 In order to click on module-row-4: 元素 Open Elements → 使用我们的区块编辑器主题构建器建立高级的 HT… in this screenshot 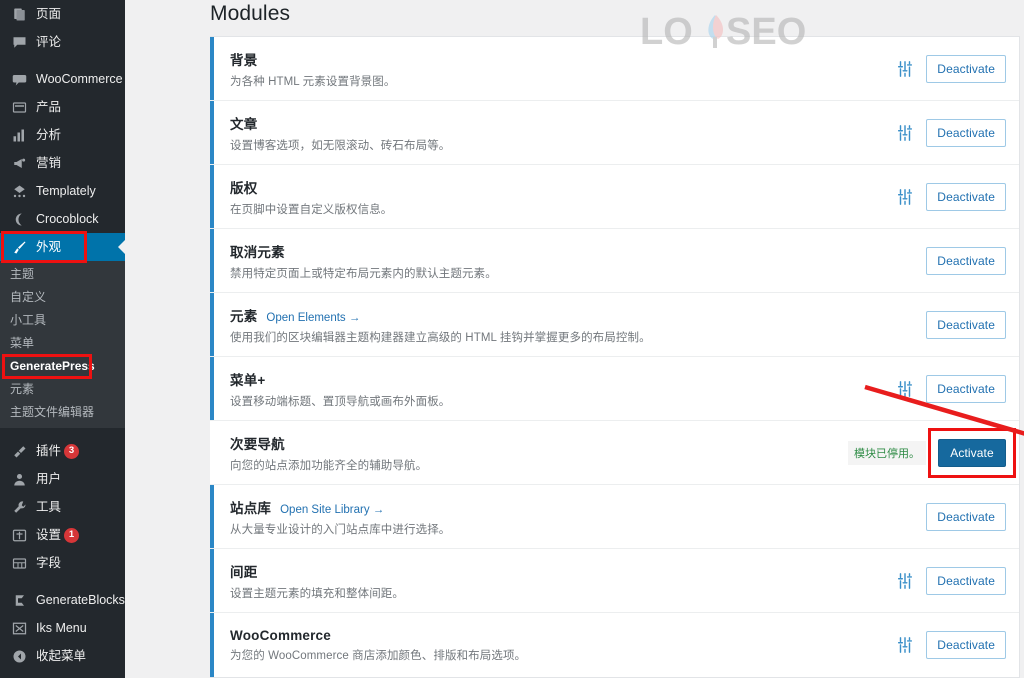, I will do `click(614, 325)`.